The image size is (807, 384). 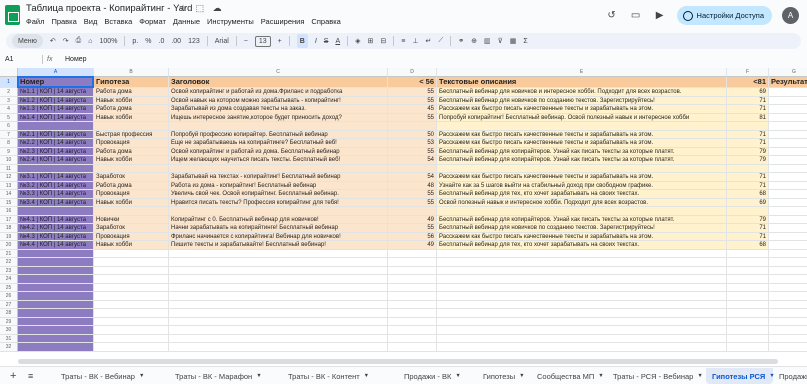 I want to click on row-header: 25, so click(x=9, y=287).